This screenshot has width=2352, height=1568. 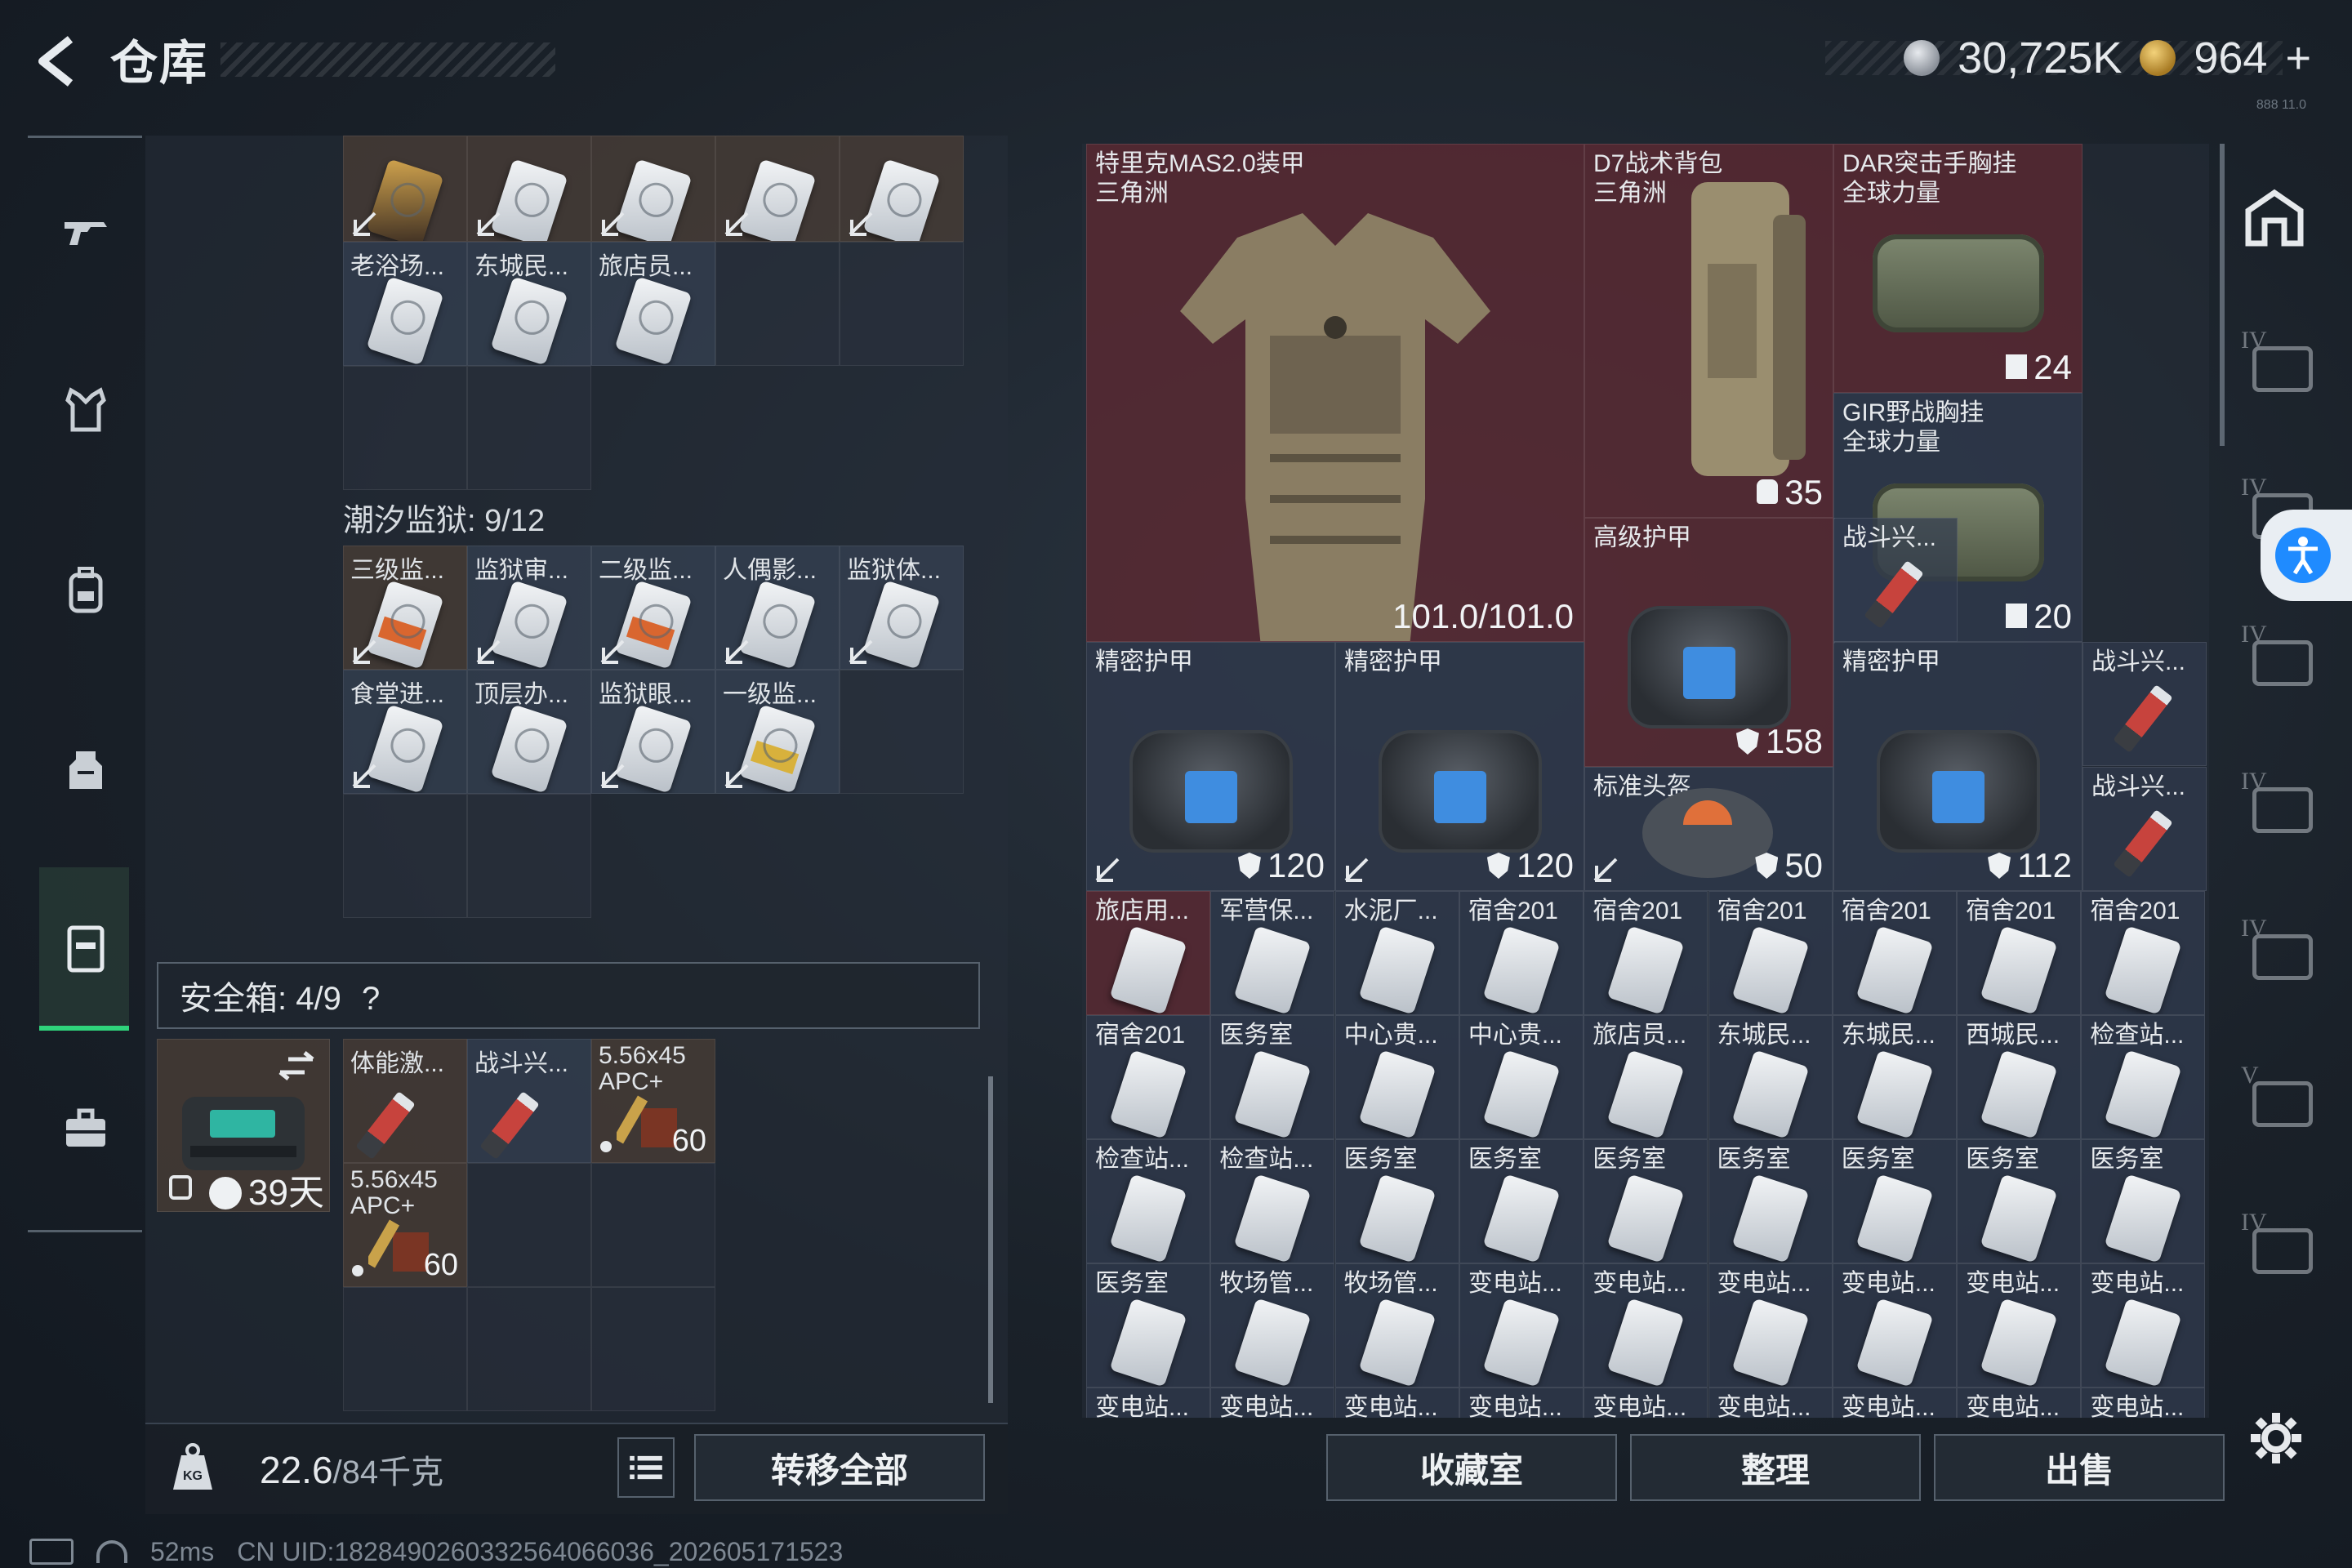 What do you see at coordinates (646, 1467) in the screenshot?
I see `list-view-button` at bounding box center [646, 1467].